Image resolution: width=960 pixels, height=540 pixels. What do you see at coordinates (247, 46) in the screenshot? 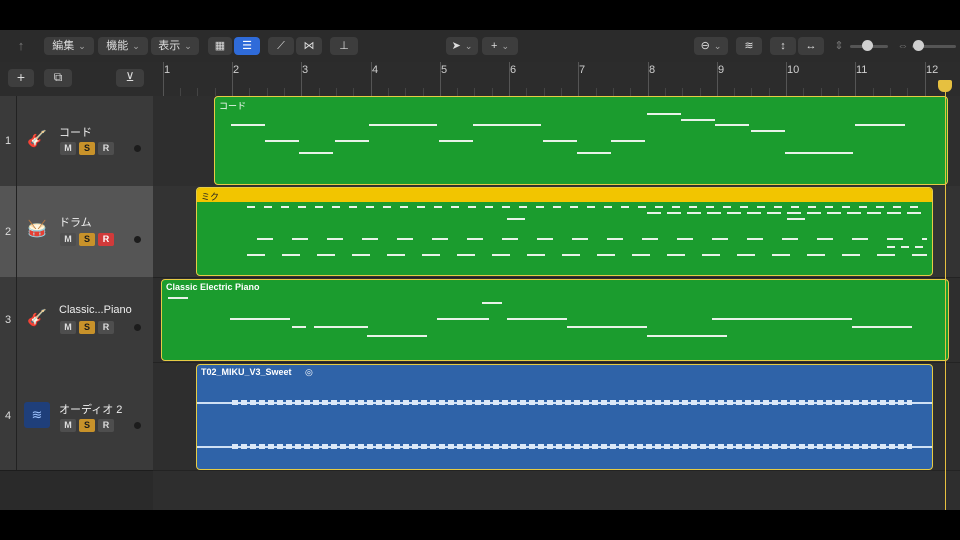
I see `tracks-view-icon: ☰` at bounding box center [247, 46].